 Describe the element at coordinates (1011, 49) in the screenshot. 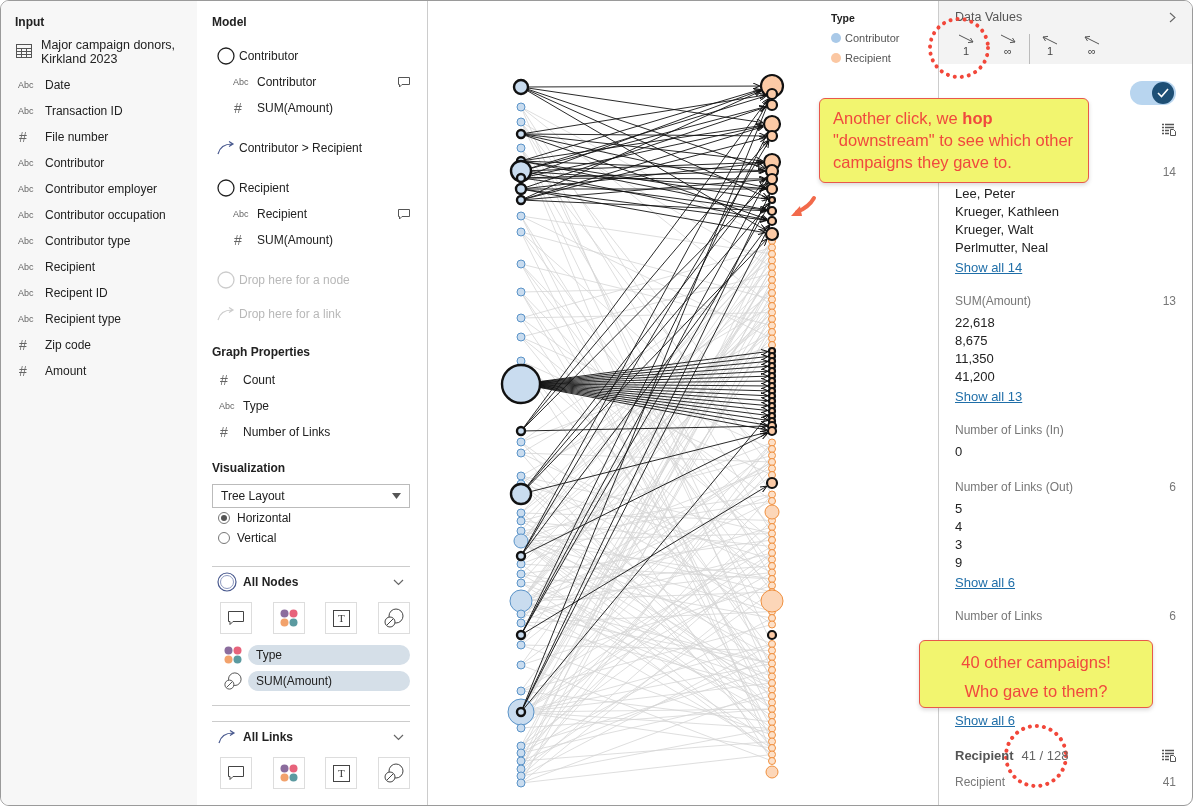

I see `downstream-hop-button: ∞` at that location.